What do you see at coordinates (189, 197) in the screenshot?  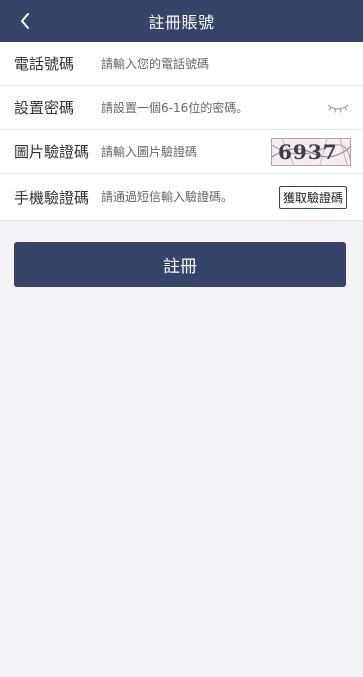 I see `sms-code-input` at bounding box center [189, 197].